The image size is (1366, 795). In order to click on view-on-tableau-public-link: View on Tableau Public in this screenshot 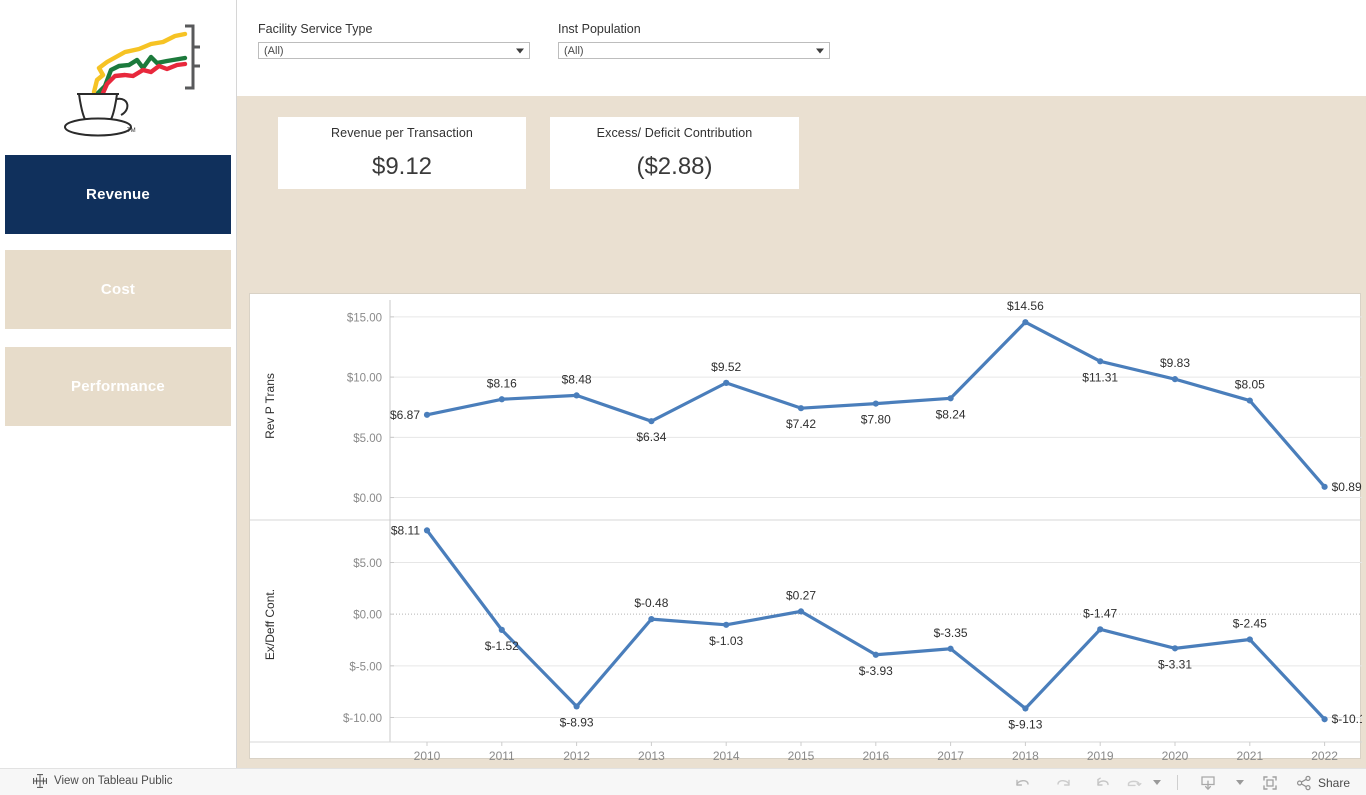, I will do `click(103, 781)`.